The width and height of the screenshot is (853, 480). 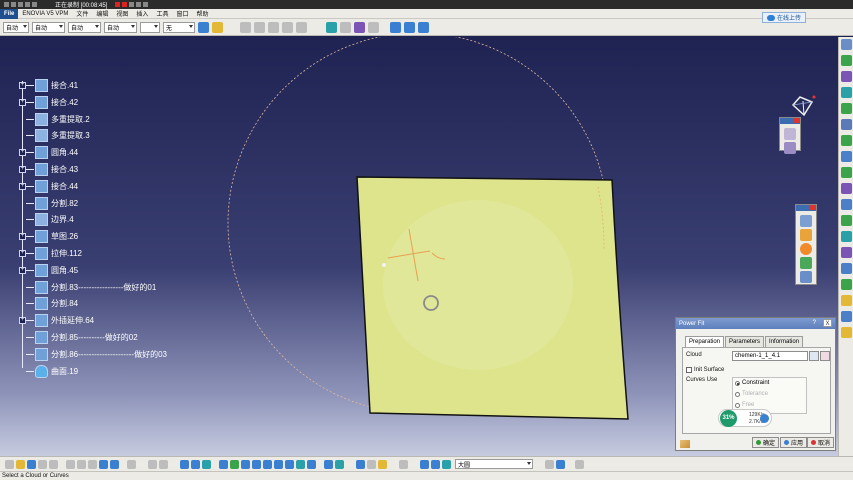 I want to click on tree-item: 分割.84, so click(x=45, y=303).